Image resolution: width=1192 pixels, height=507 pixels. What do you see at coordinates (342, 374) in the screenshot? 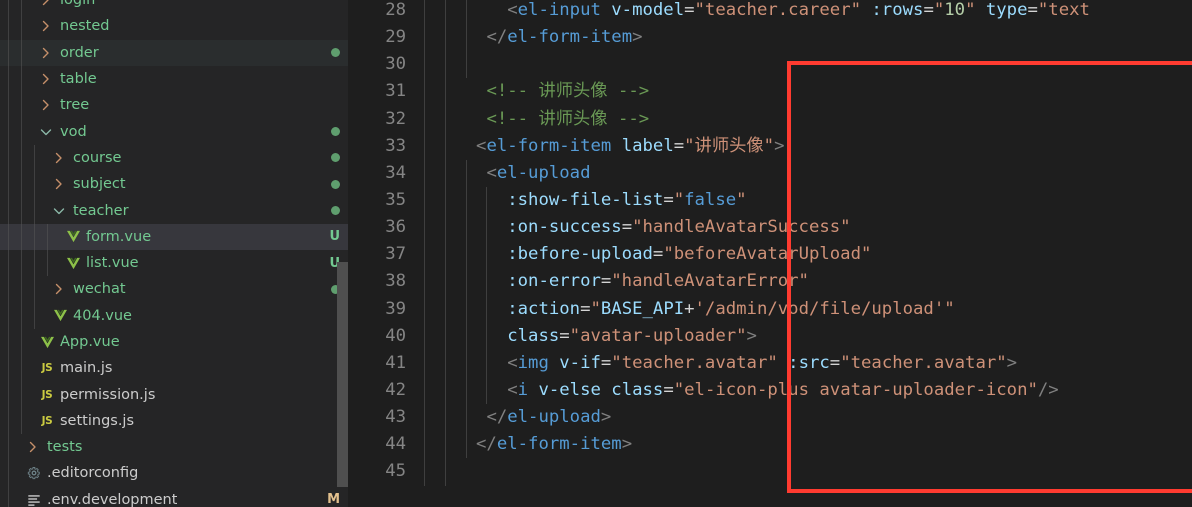
I see `sidebar-scrollbar` at bounding box center [342, 374].